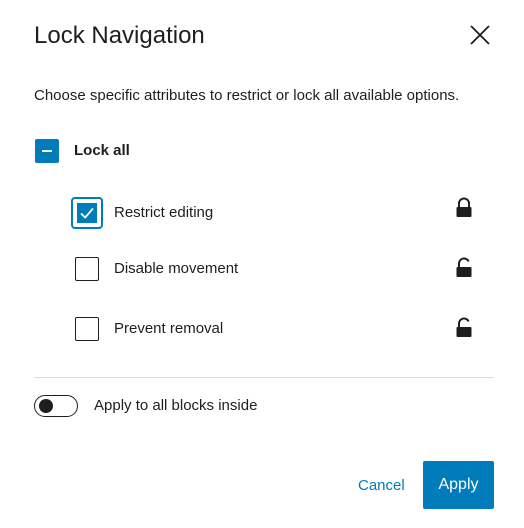  I want to click on checkmark-icon, so click(87, 213).